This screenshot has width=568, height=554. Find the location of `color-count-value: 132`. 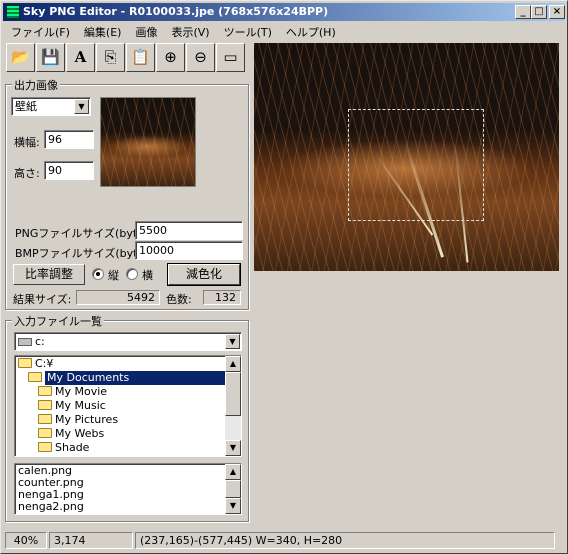

color-count-value: 132 is located at coordinates (222, 297).